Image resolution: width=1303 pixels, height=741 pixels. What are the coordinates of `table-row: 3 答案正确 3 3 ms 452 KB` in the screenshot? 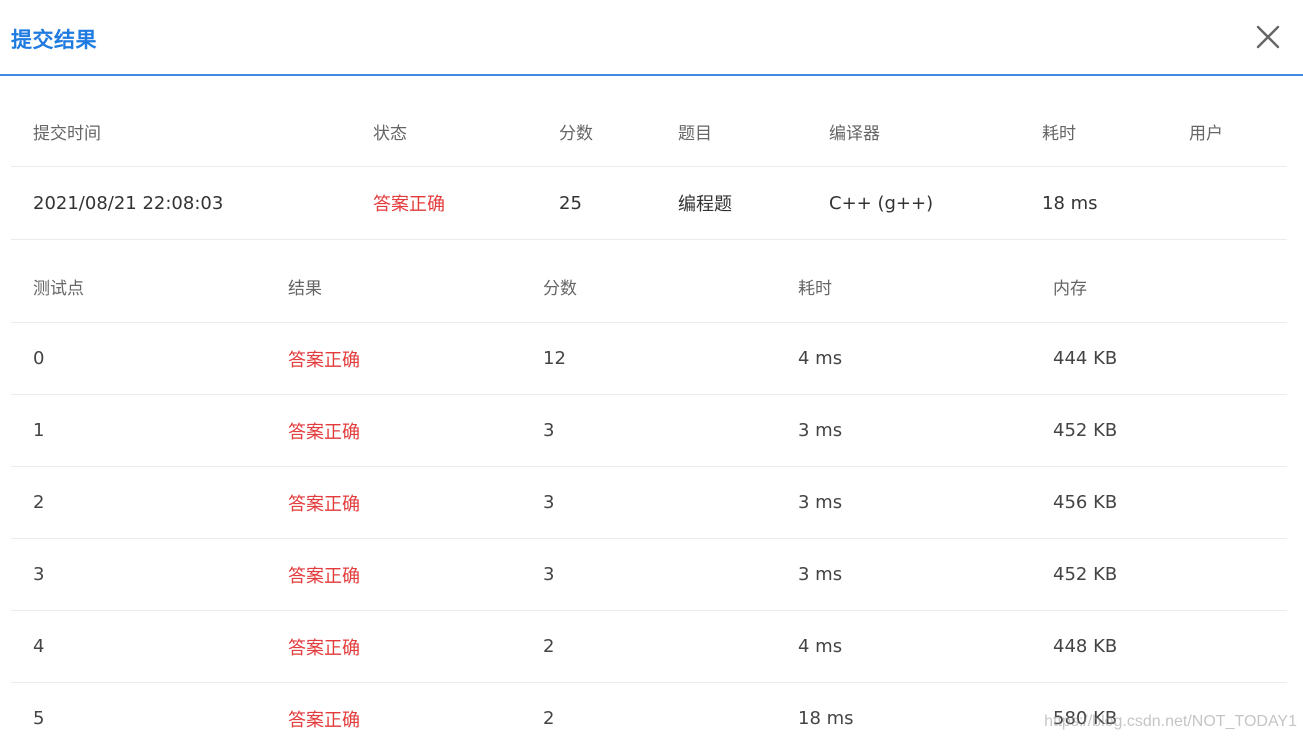 It's located at (649, 574).